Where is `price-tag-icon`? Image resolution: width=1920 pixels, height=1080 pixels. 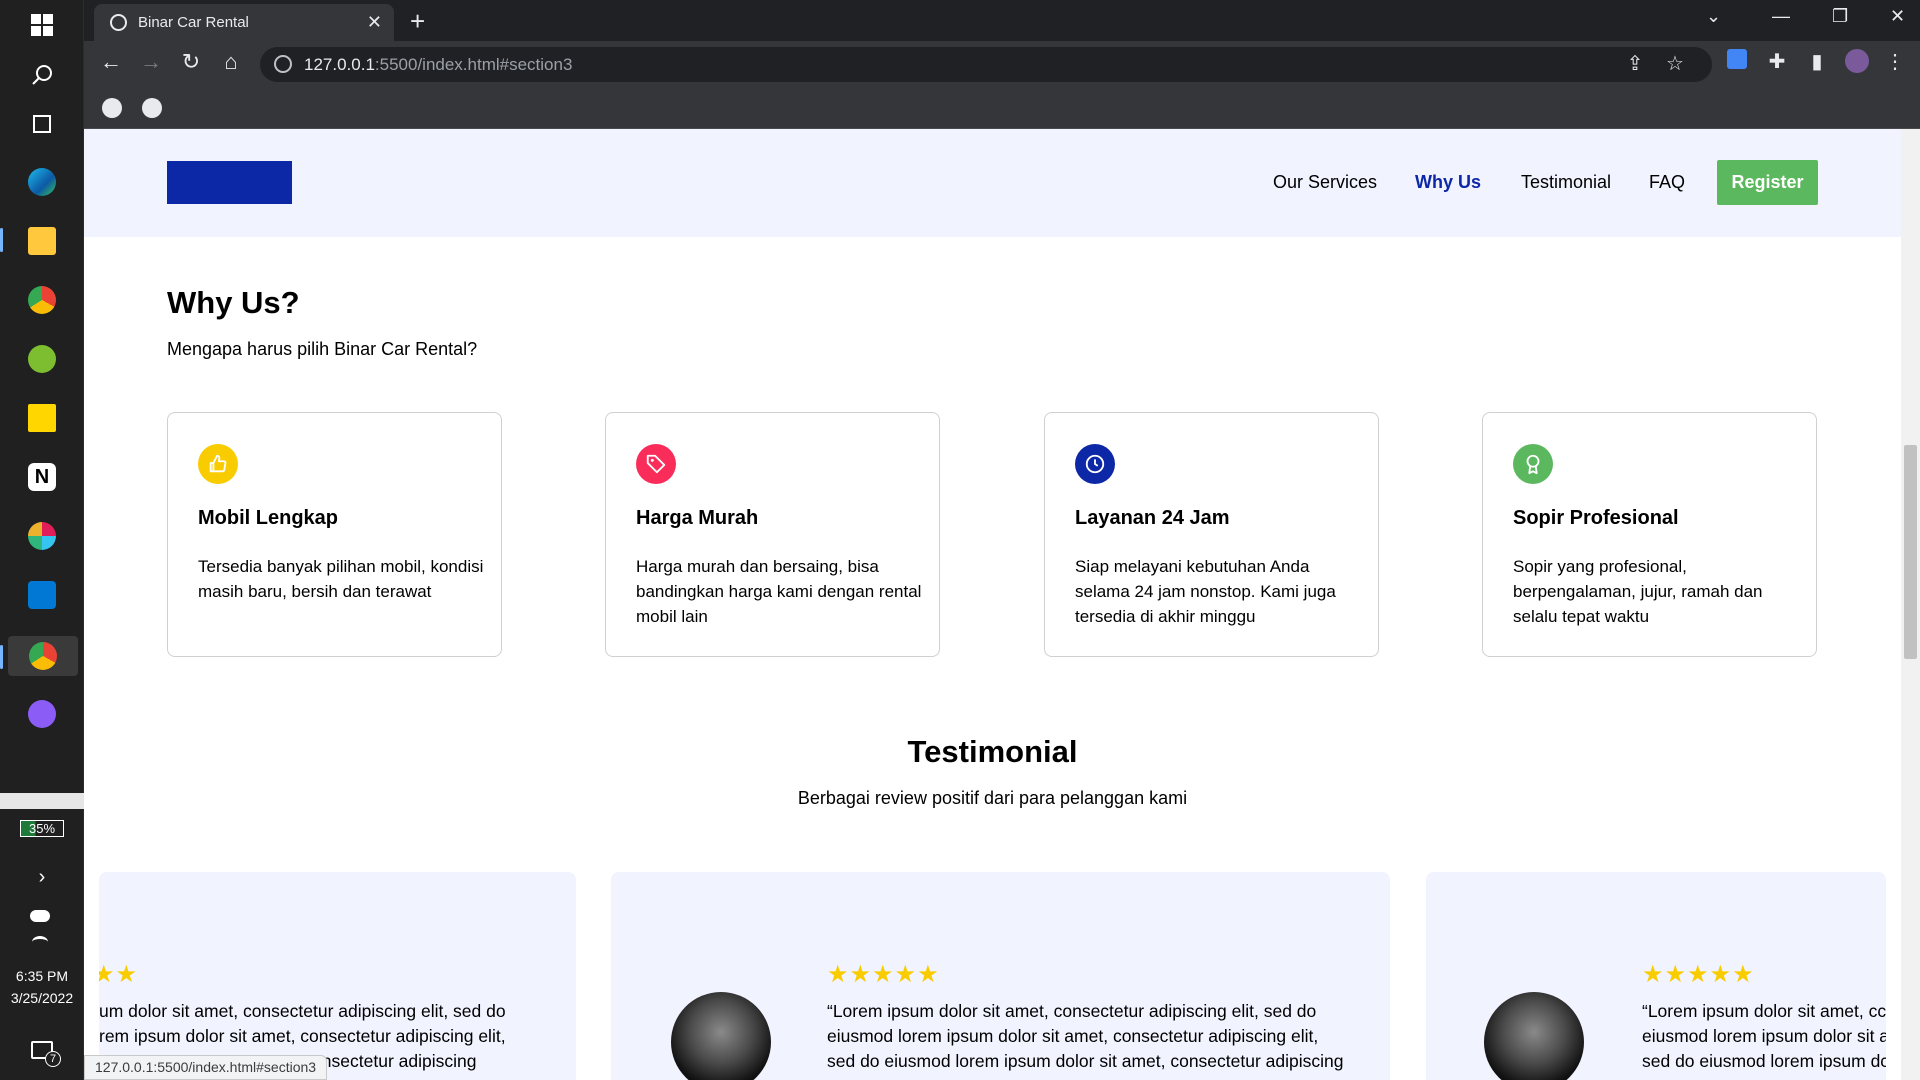
price-tag-icon is located at coordinates (656, 464).